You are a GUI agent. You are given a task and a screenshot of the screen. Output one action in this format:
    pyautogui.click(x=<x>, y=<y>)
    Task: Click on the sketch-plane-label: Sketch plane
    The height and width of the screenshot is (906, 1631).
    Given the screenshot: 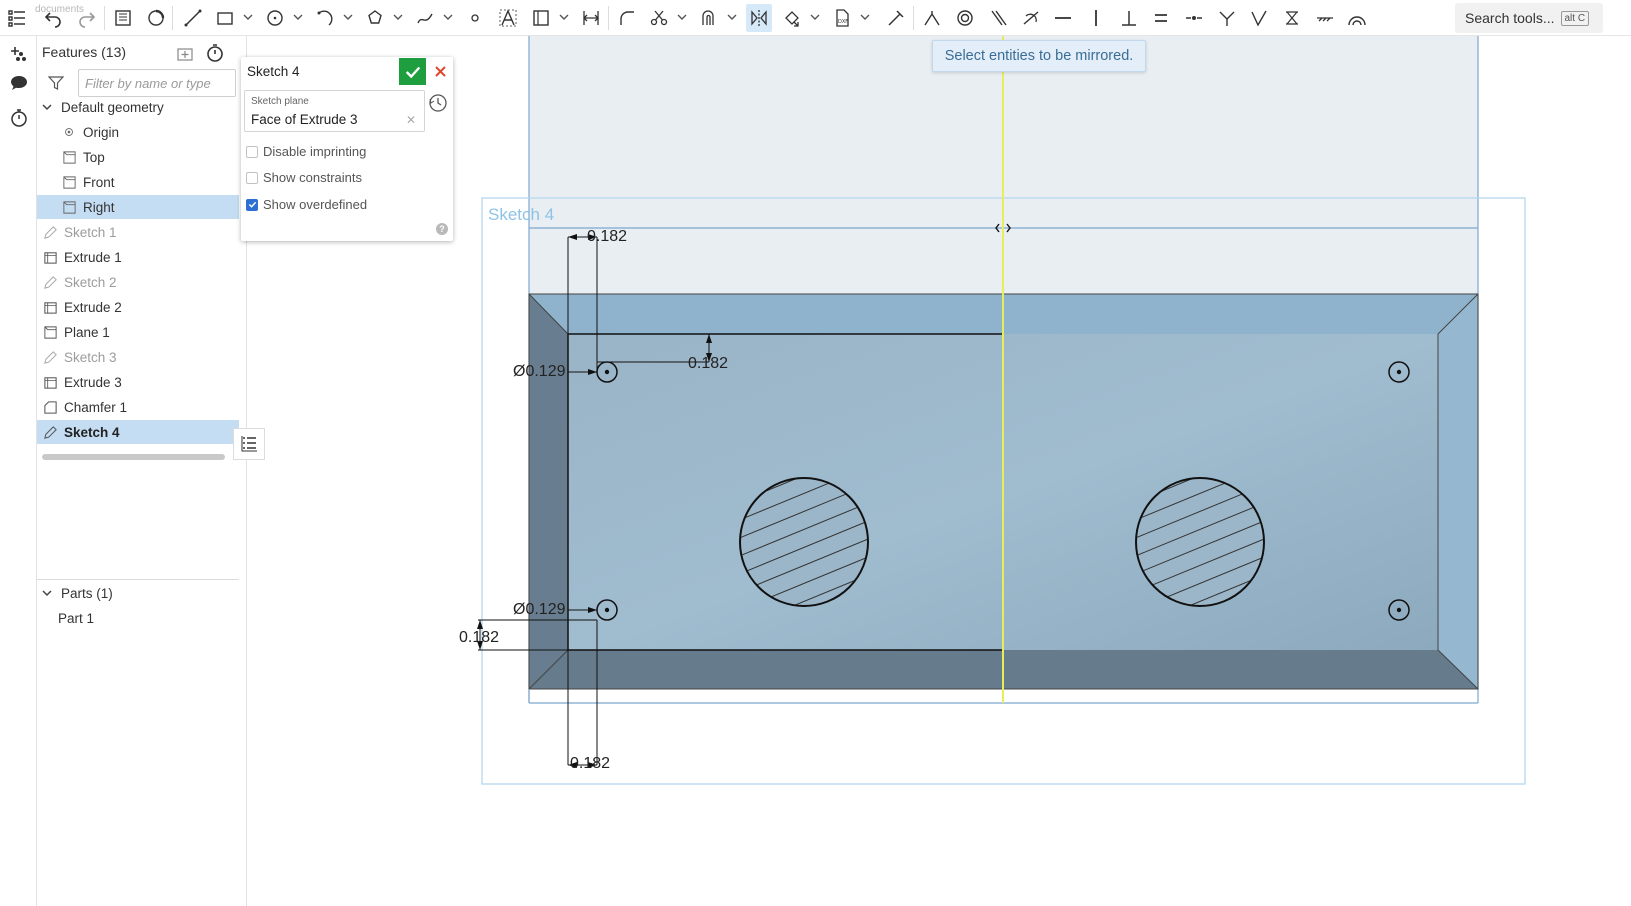 What is the action you would take?
    pyautogui.click(x=280, y=101)
    